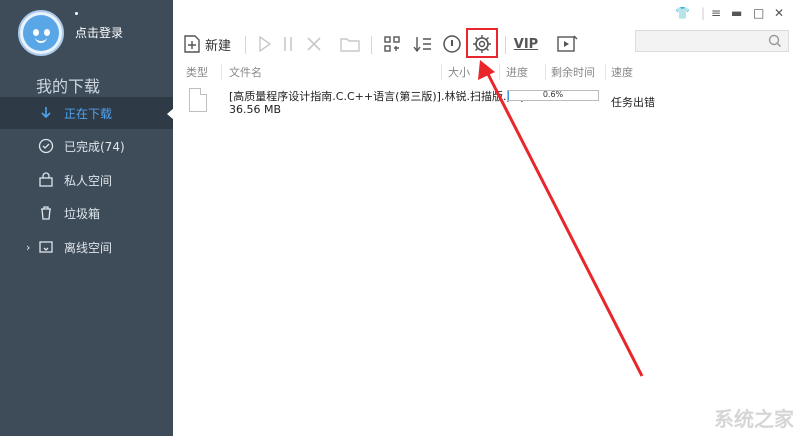 The height and width of the screenshot is (436, 800). Describe the element at coordinates (716, 13) in the screenshot. I see `menu-icon: ≡` at that location.